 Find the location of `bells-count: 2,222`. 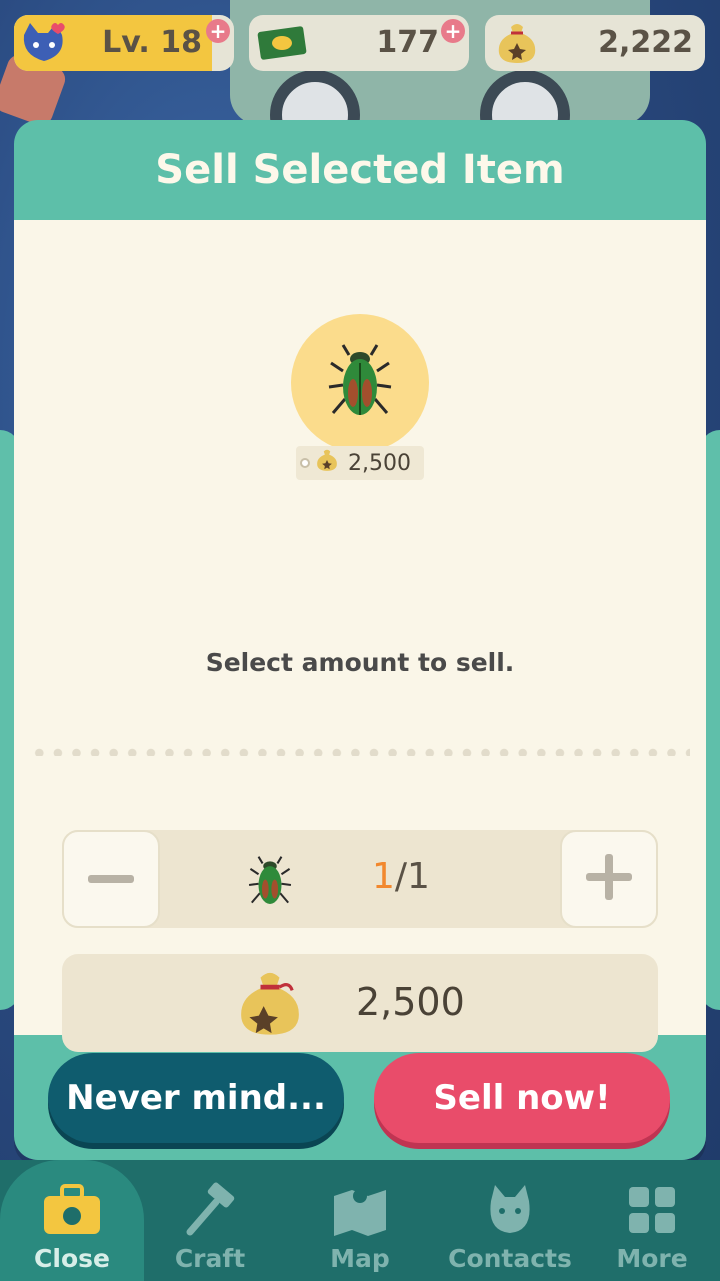

bells-count: 2,222 is located at coordinates (645, 42).